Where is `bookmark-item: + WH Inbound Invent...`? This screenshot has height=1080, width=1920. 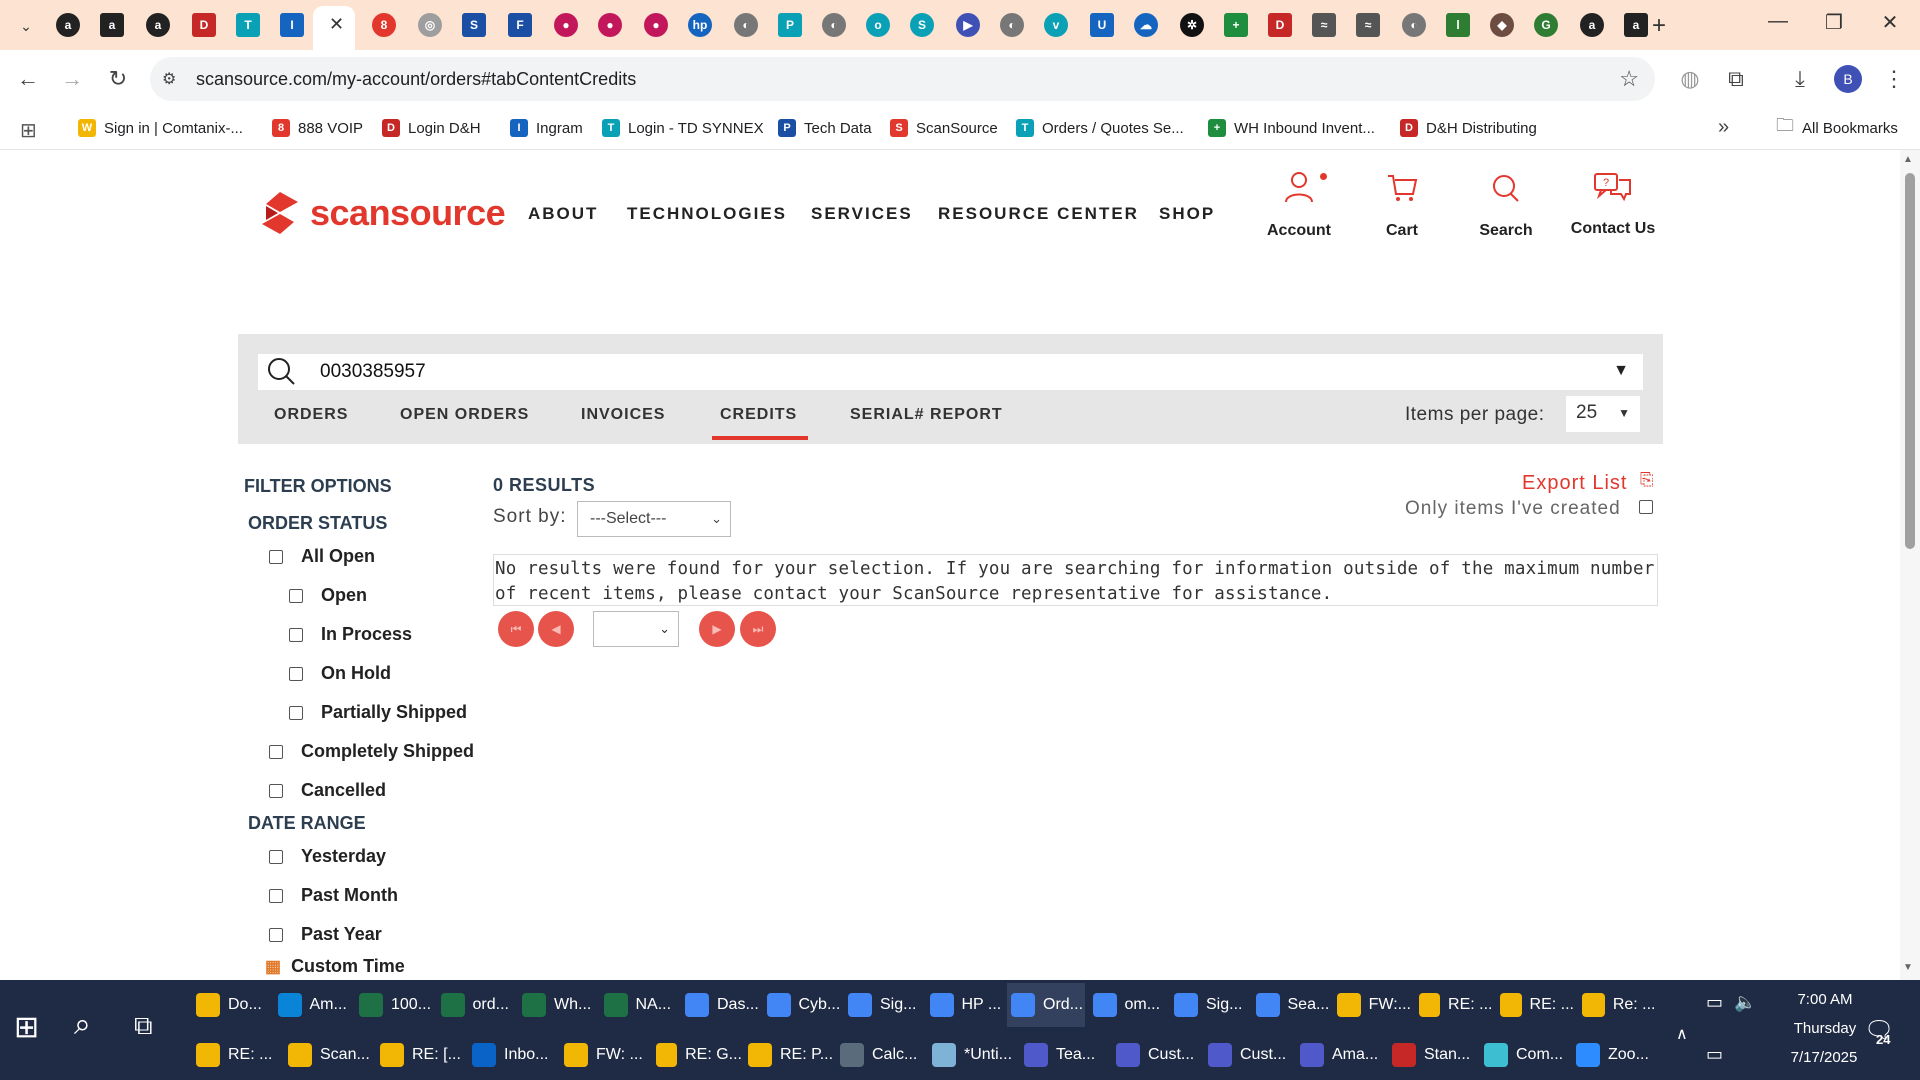 bookmark-item: + WH Inbound Invent... is located at coordinates (1291, 128).